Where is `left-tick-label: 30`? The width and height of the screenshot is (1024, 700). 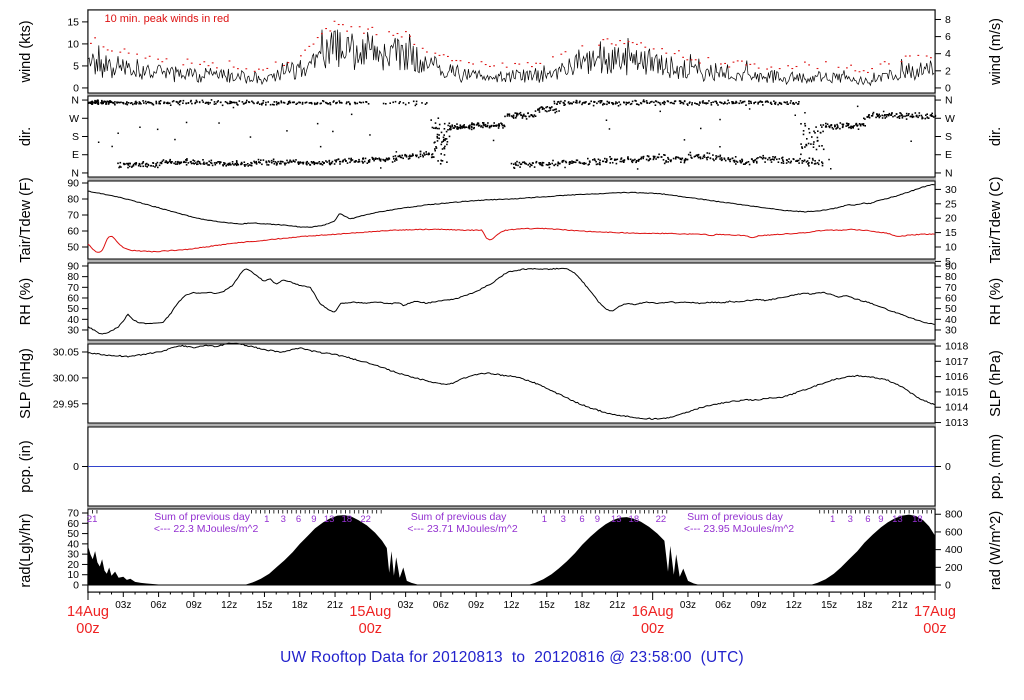
left-tick-label: 30 is located at coordinates (73, 330).